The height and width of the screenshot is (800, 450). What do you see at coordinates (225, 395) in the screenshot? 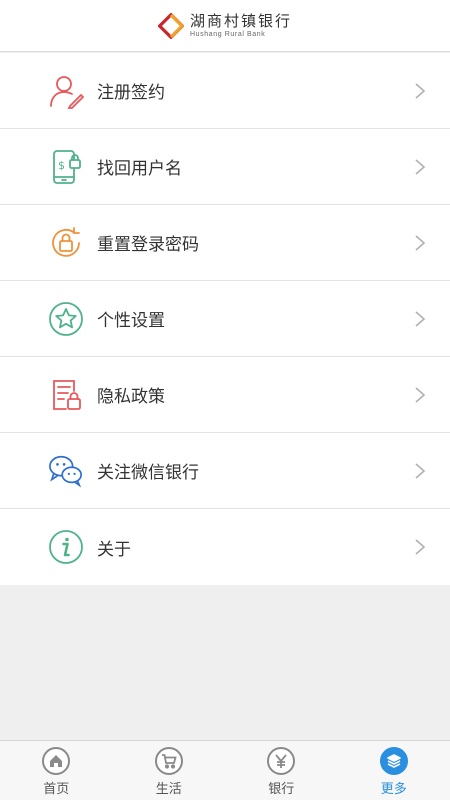
I see `menu-item-privacy-policy: 隐私政策` at bounding box center [225, 395].